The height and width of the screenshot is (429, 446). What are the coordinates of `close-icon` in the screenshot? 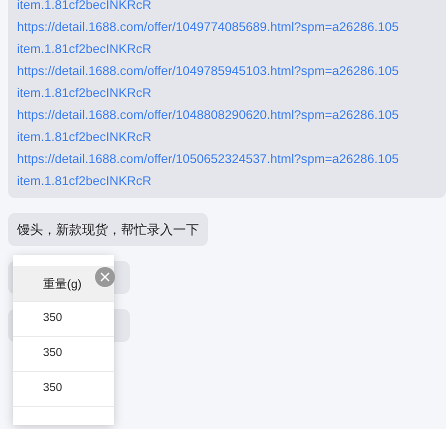 It's located at (105, 277).